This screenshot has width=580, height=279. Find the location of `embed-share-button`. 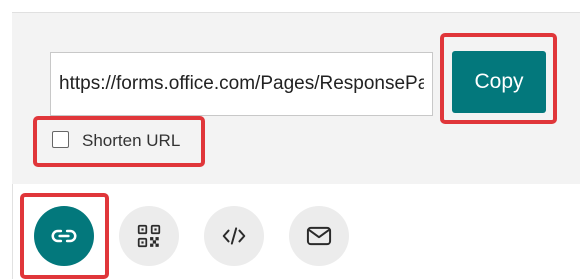

embed-share-button is located at coordinates (234, 236).